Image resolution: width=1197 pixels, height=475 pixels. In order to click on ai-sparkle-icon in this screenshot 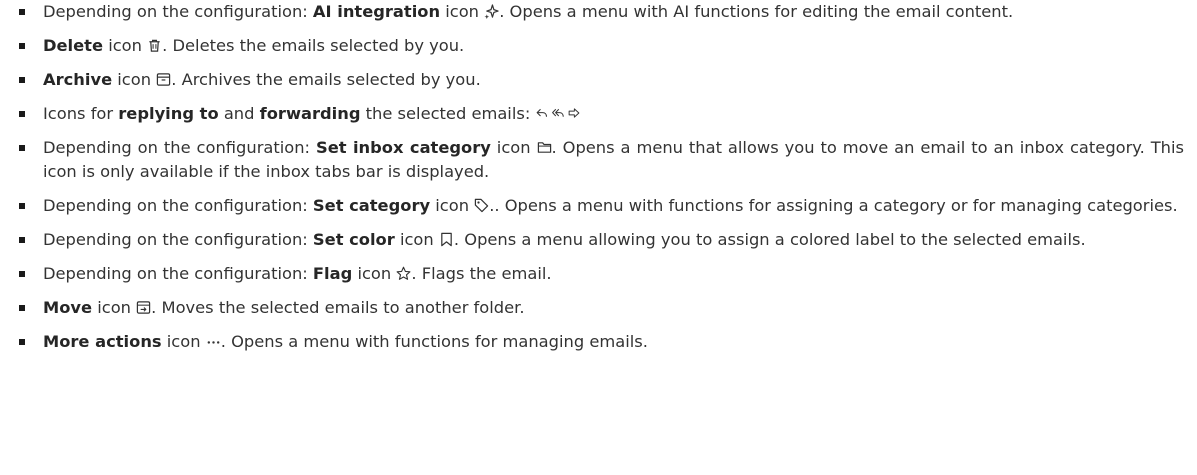, I will do `click(491, 11)`.